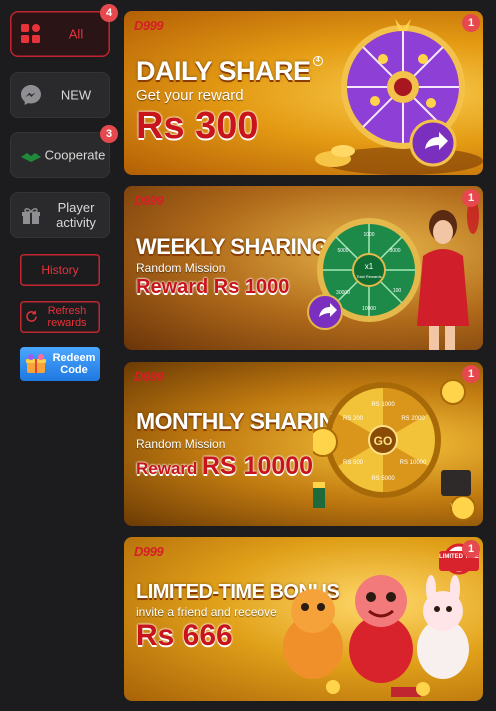  What do you see at coordinates (76, 34) in the screenshot?
I see `tab-all-label: All` at bounding box center [76, 34].